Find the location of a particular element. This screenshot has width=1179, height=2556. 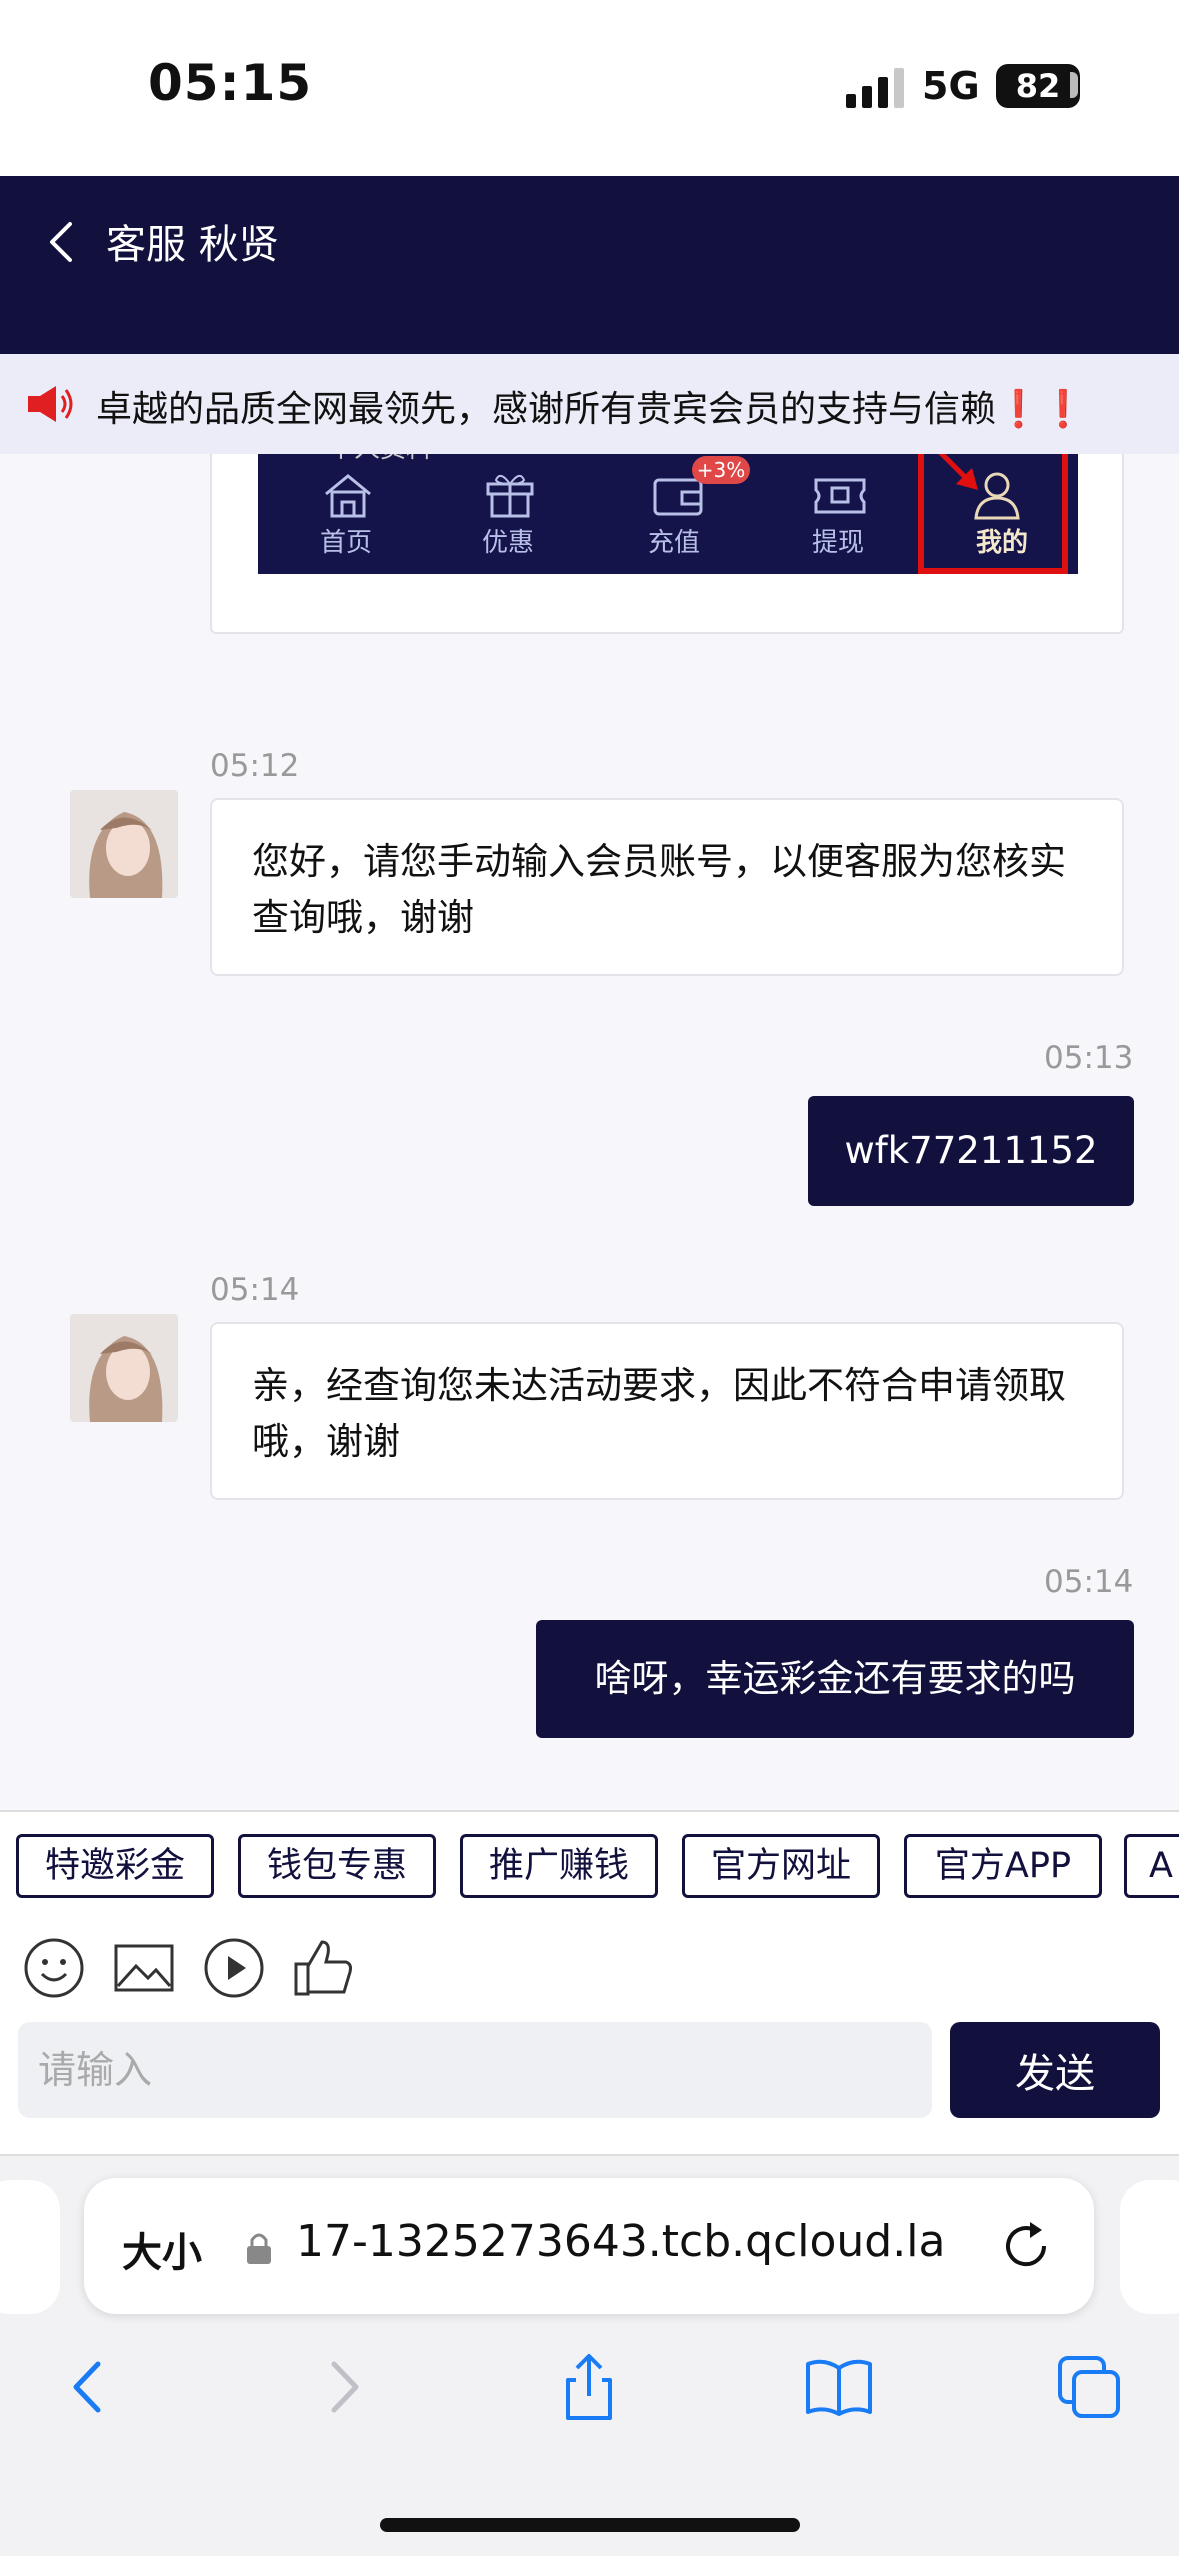

home-icon is located at coordinates (348, 496).